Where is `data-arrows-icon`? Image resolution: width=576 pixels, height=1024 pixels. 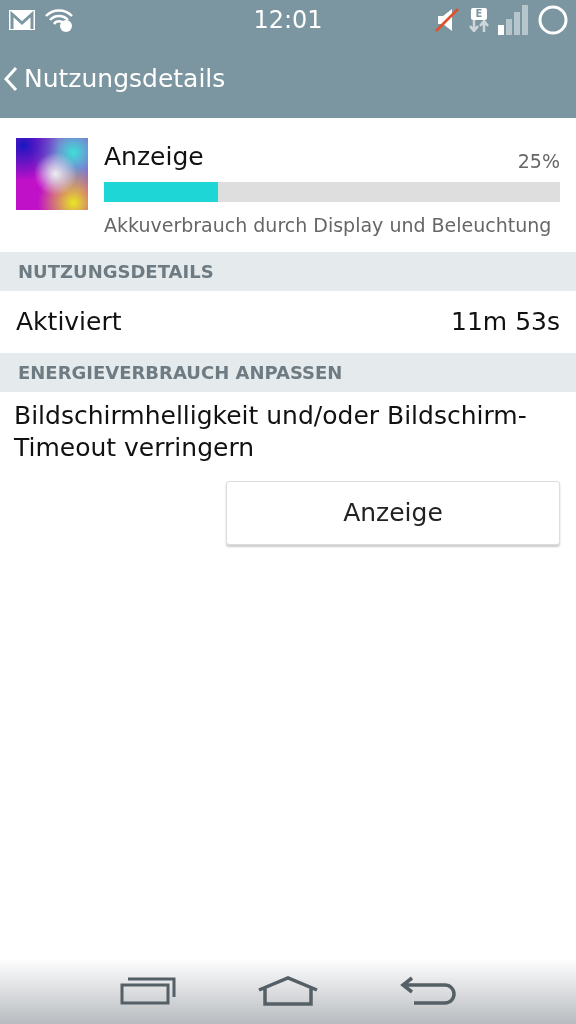
data-arrows-icon is located at coordinates (479, 26).